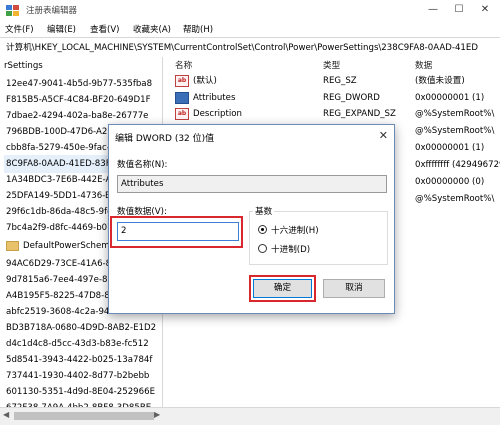  What do you see at coordinates (52, 11) in the screenshot?
I see `window-title: 注册表编辑器` at bounding box center [52, 11].